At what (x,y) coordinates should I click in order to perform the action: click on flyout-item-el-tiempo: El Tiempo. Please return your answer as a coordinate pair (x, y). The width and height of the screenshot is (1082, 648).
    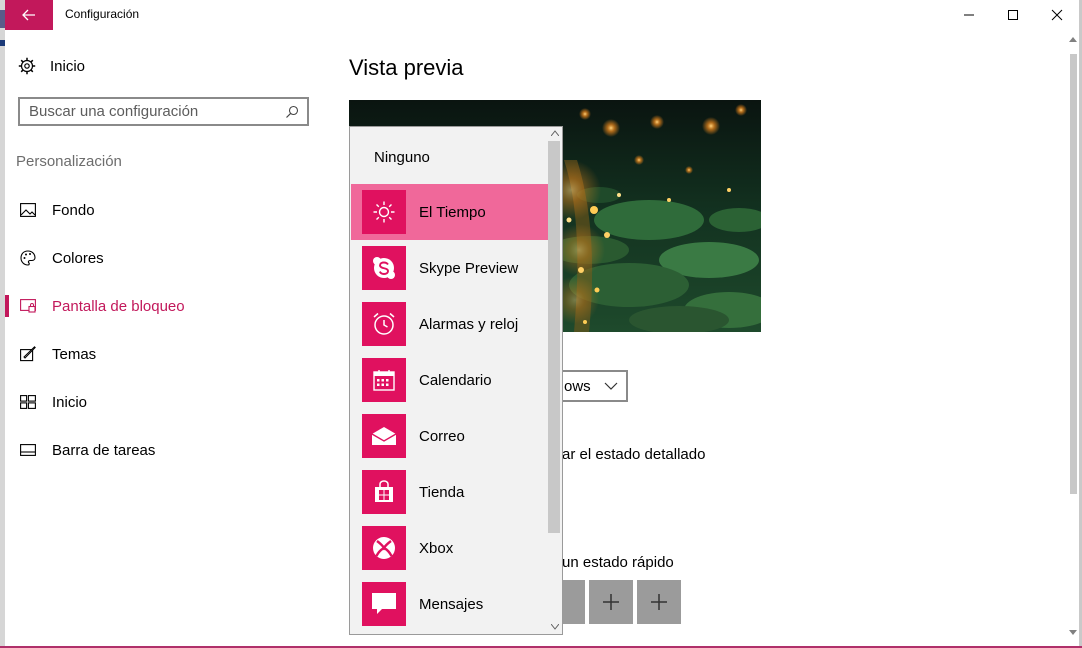
    Looking at the image, I should click on (450, 212).